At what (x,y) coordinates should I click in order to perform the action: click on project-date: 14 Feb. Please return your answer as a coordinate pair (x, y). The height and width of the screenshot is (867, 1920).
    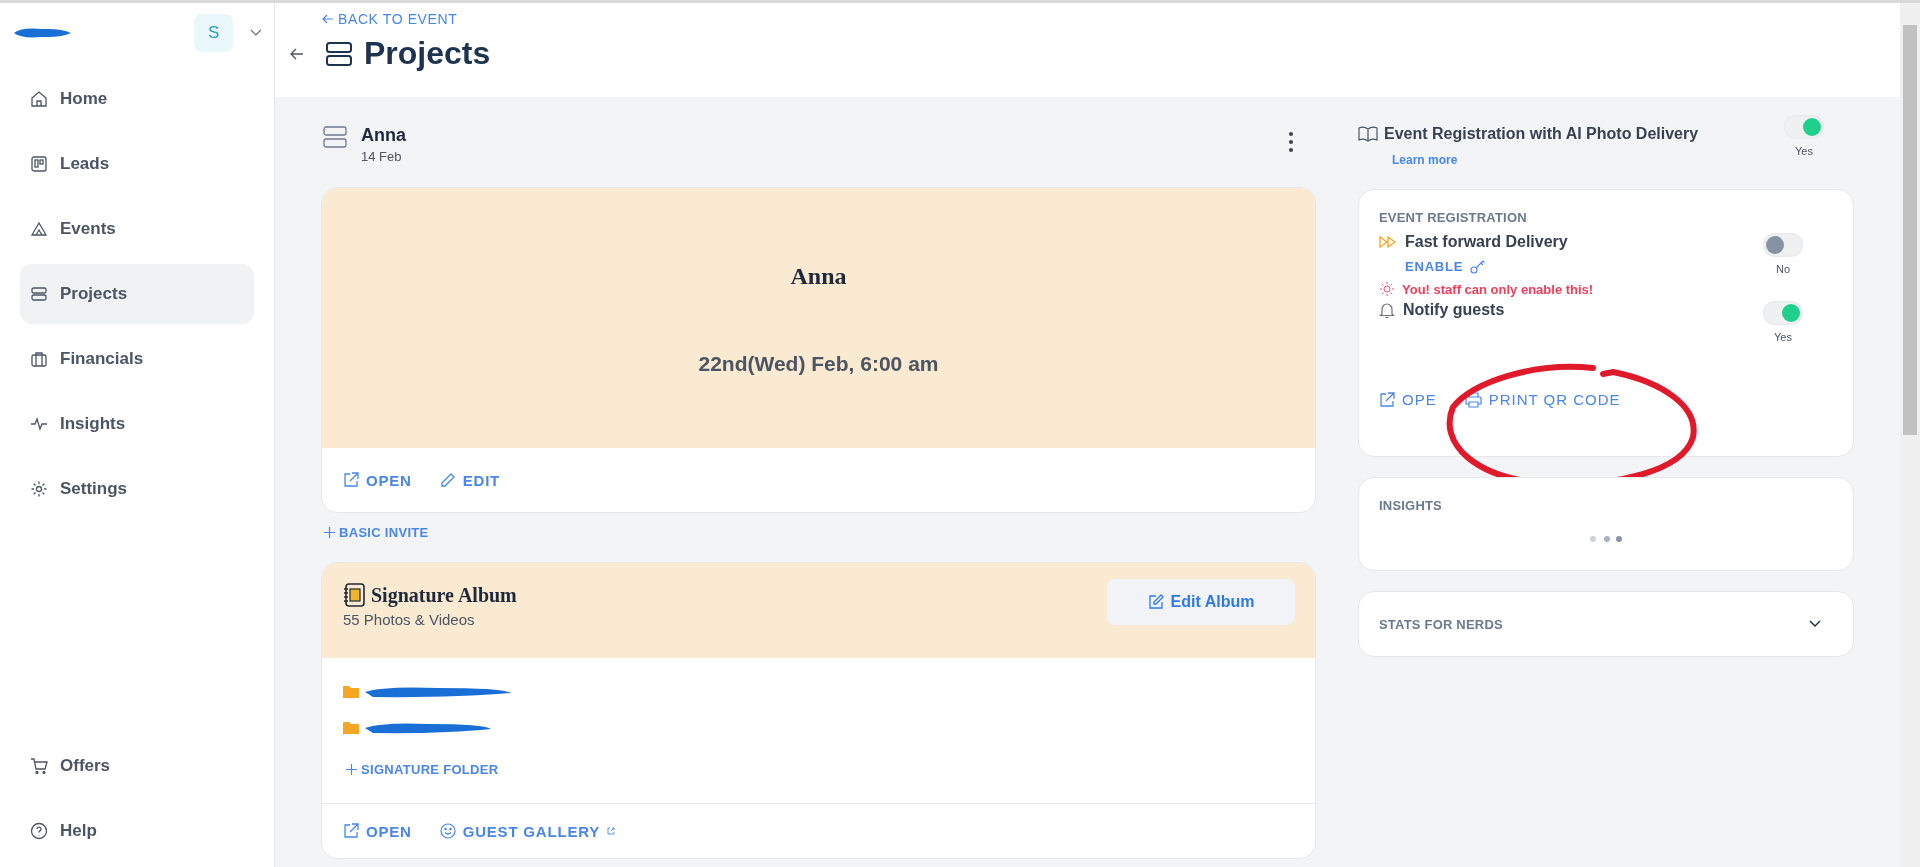
    Looking at the image, I should click on (382, 156).